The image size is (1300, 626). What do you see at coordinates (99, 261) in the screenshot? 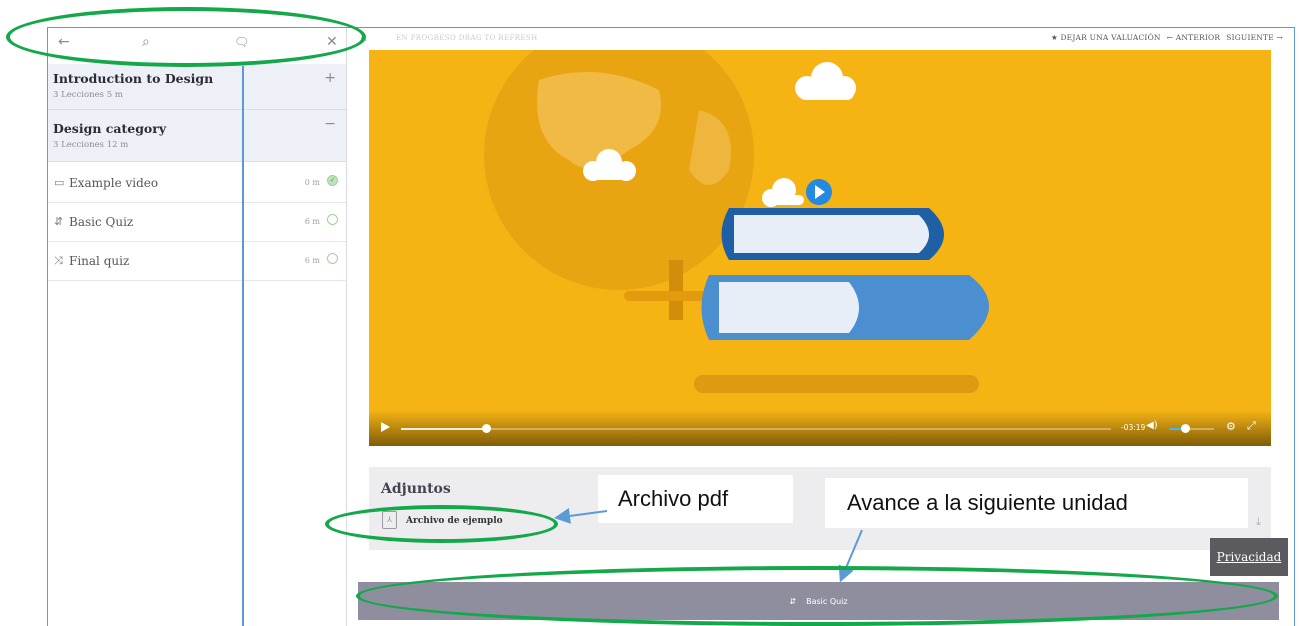
I see `lesson-label: Final quiz` at bounding box center [99, 261].